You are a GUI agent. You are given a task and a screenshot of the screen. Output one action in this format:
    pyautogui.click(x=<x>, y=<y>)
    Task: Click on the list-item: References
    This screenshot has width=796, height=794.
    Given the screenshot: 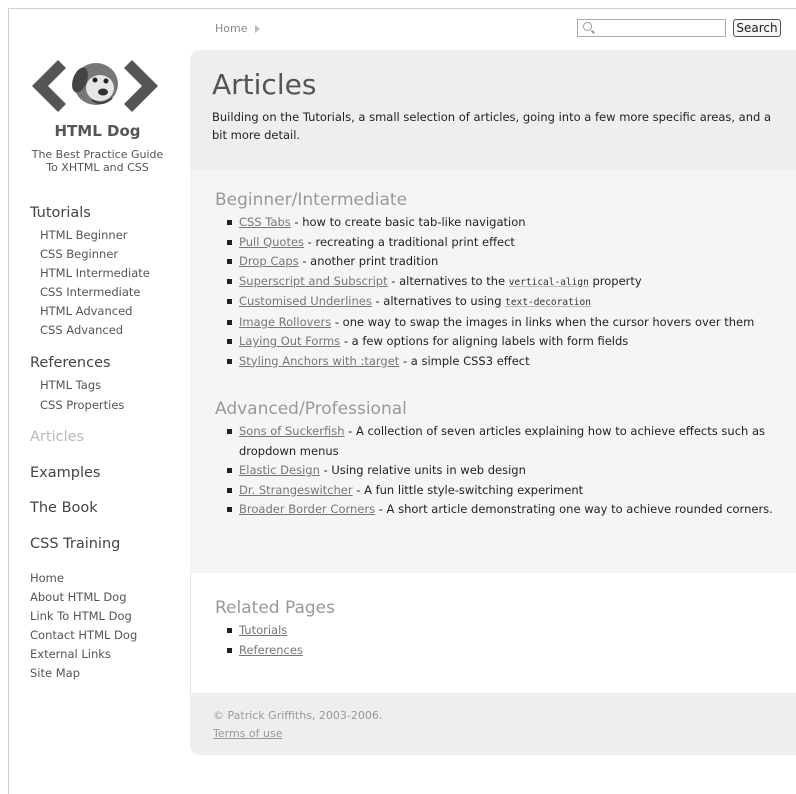 What is the action you would take?
    pyautogui.click(x=505, y=651)
    